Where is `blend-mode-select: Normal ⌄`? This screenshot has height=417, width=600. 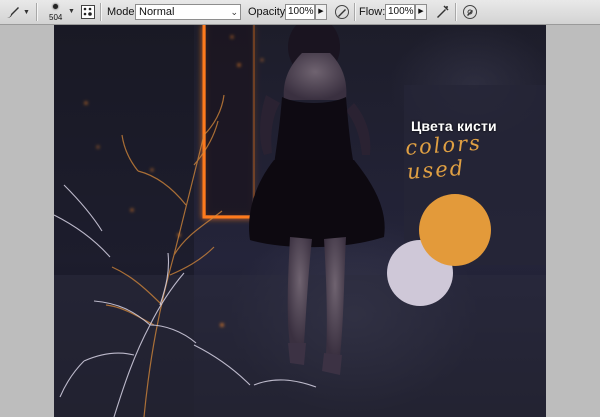
blend-mode-select: Normal ⌄ is located at coordinates (188, 12).